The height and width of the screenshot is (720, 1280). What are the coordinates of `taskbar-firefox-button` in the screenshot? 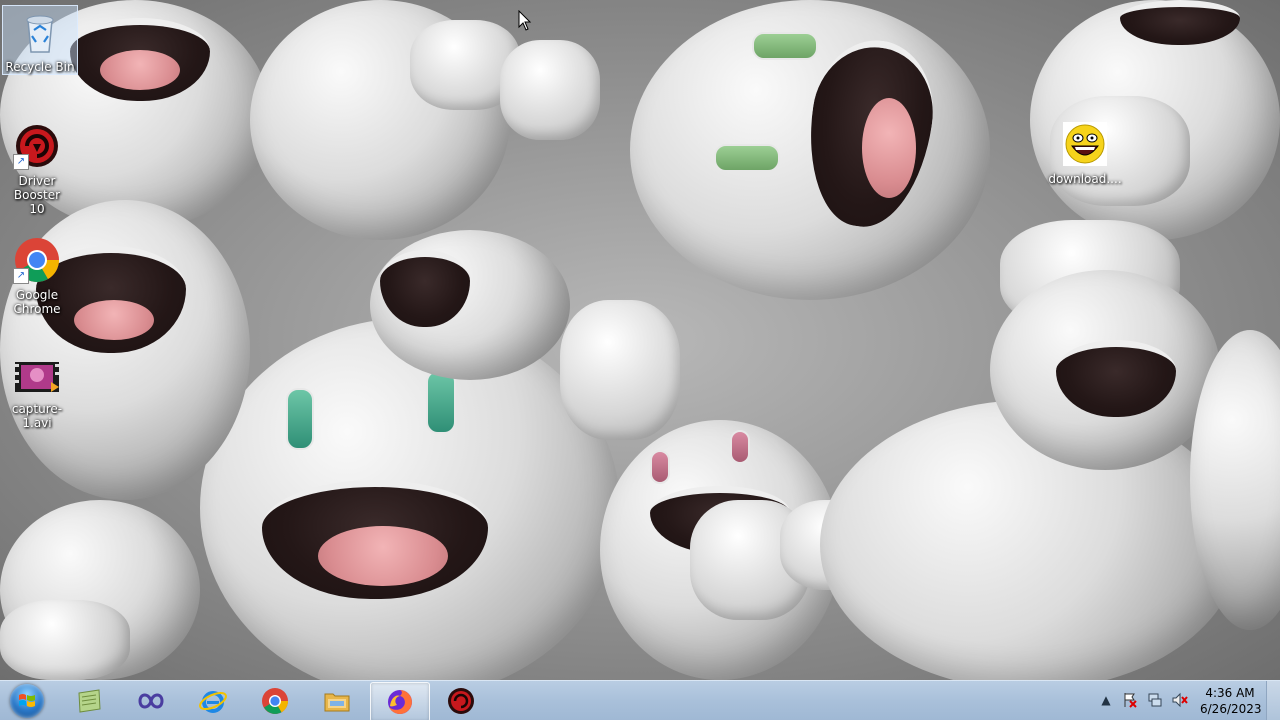 It's located at (400, 701).